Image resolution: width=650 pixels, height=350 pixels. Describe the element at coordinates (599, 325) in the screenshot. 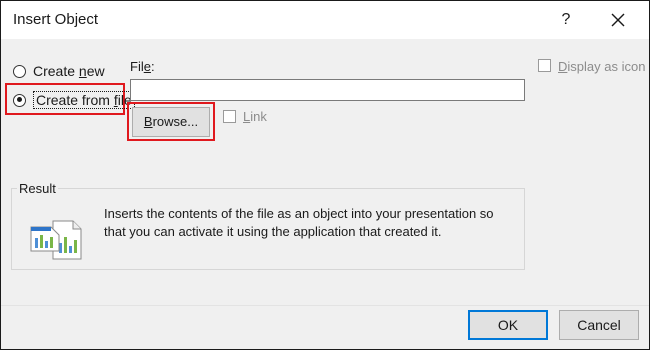

I see `cancel-button: Cancel` at that location.